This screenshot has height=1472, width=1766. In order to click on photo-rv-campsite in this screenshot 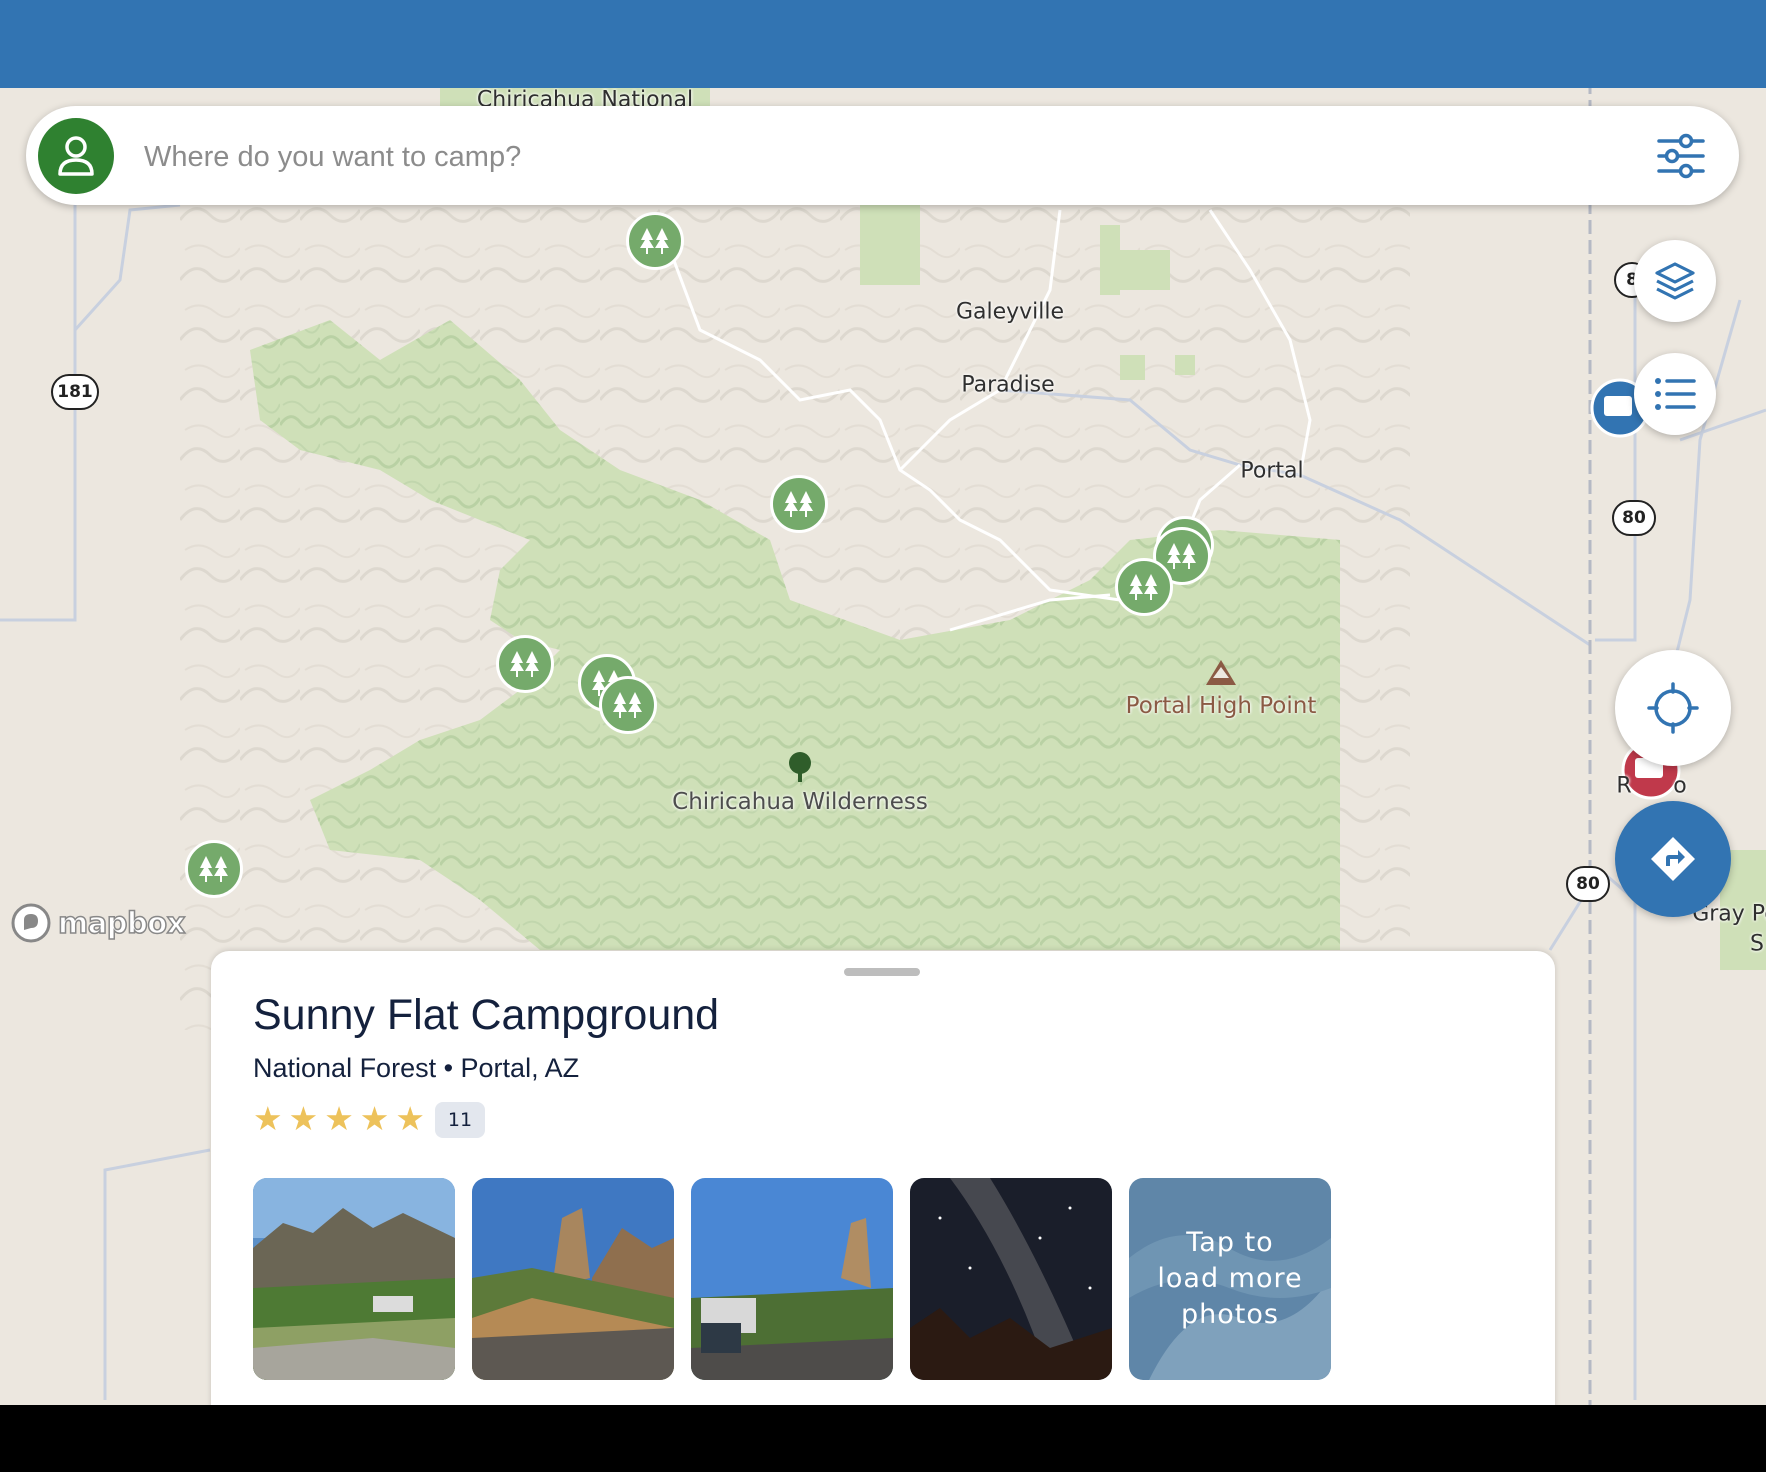, I will do `click(792, 1279)`.